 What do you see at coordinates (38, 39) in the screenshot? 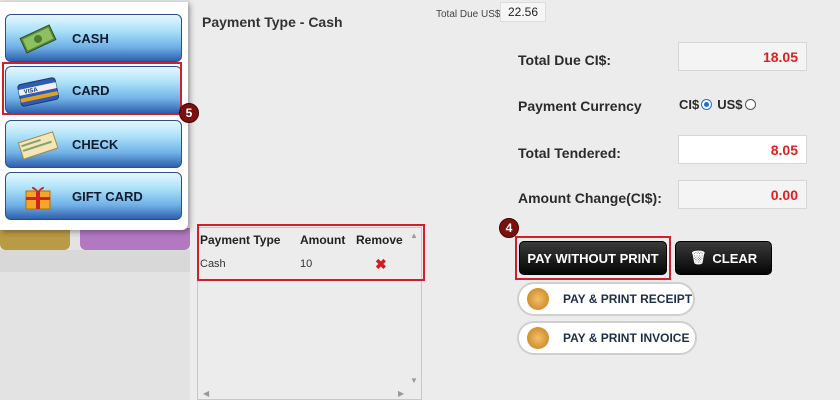
I see `cash-icon` at bounding box center [38, 39].